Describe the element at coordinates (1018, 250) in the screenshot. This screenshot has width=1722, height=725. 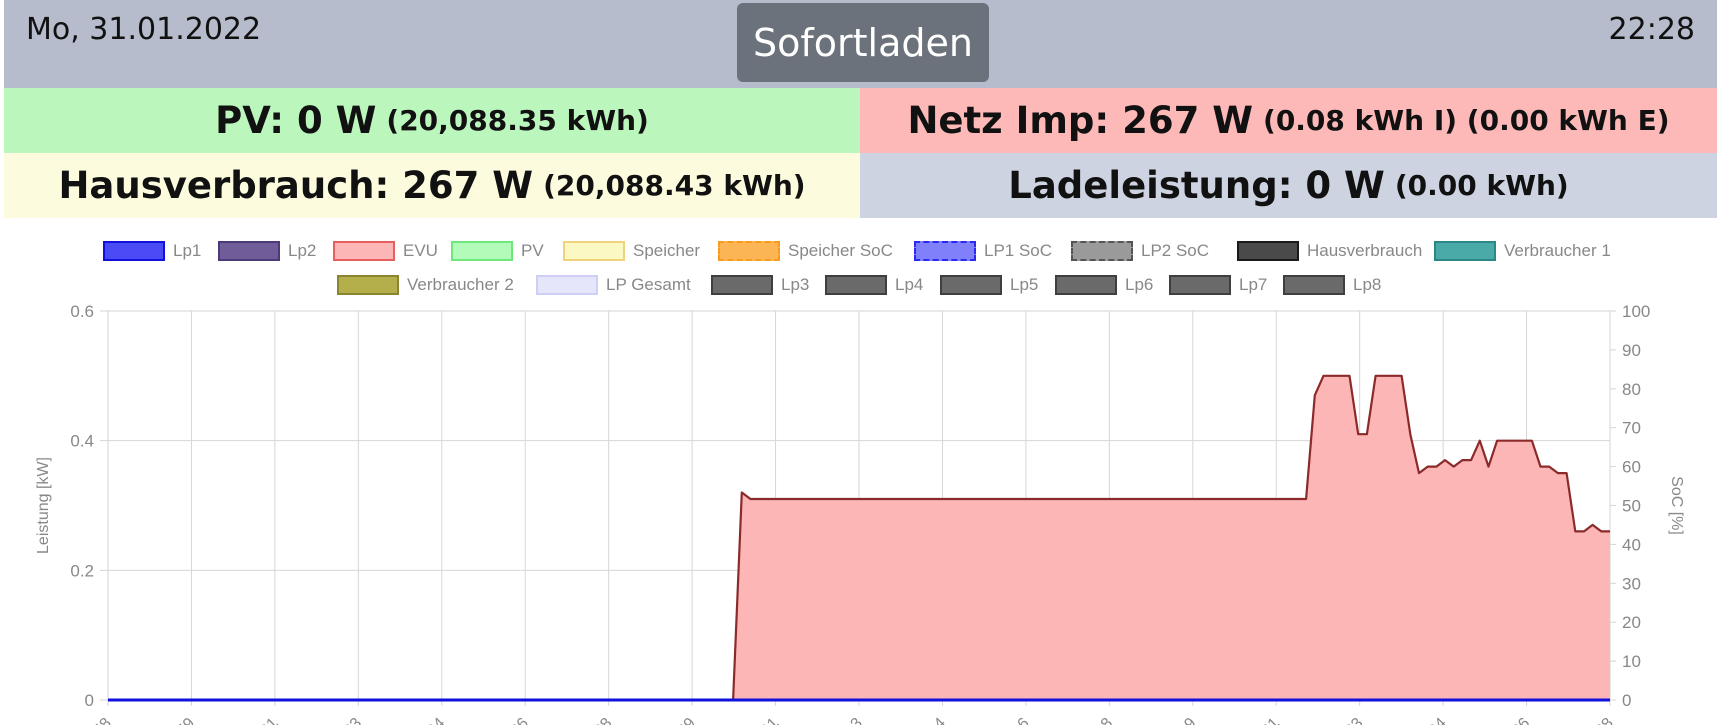
I see `legend-label: LP1 SoC` at that location.